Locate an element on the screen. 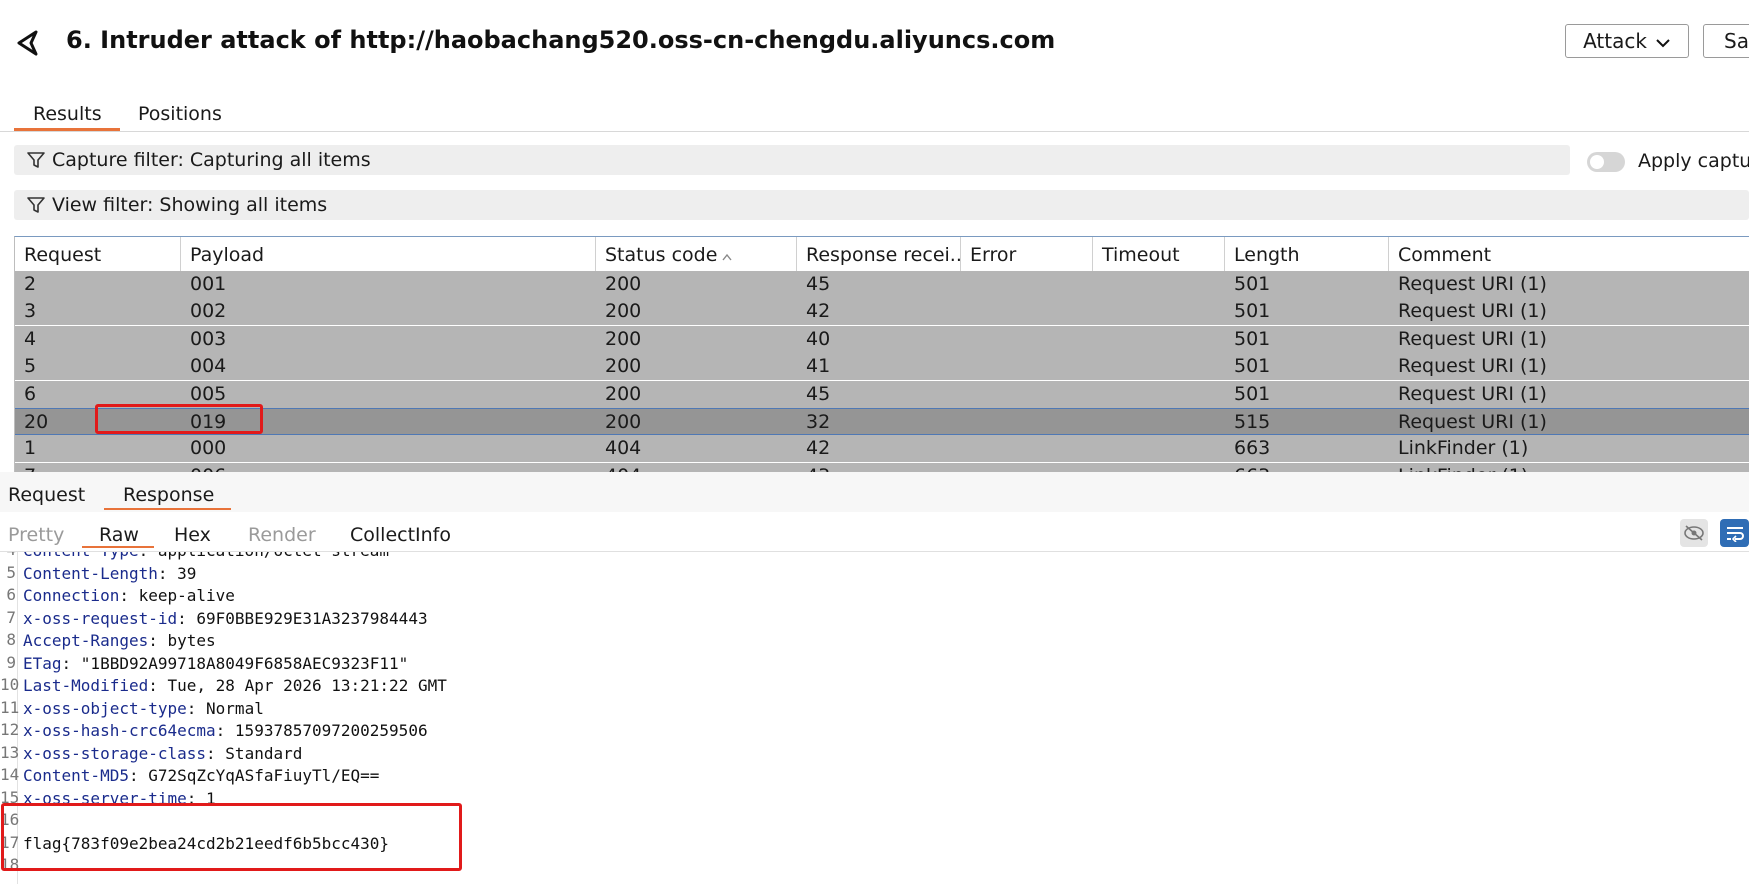 This screenshot has width=1749, height=884. column-header-6: Length is located at coordinates (1307, 254).